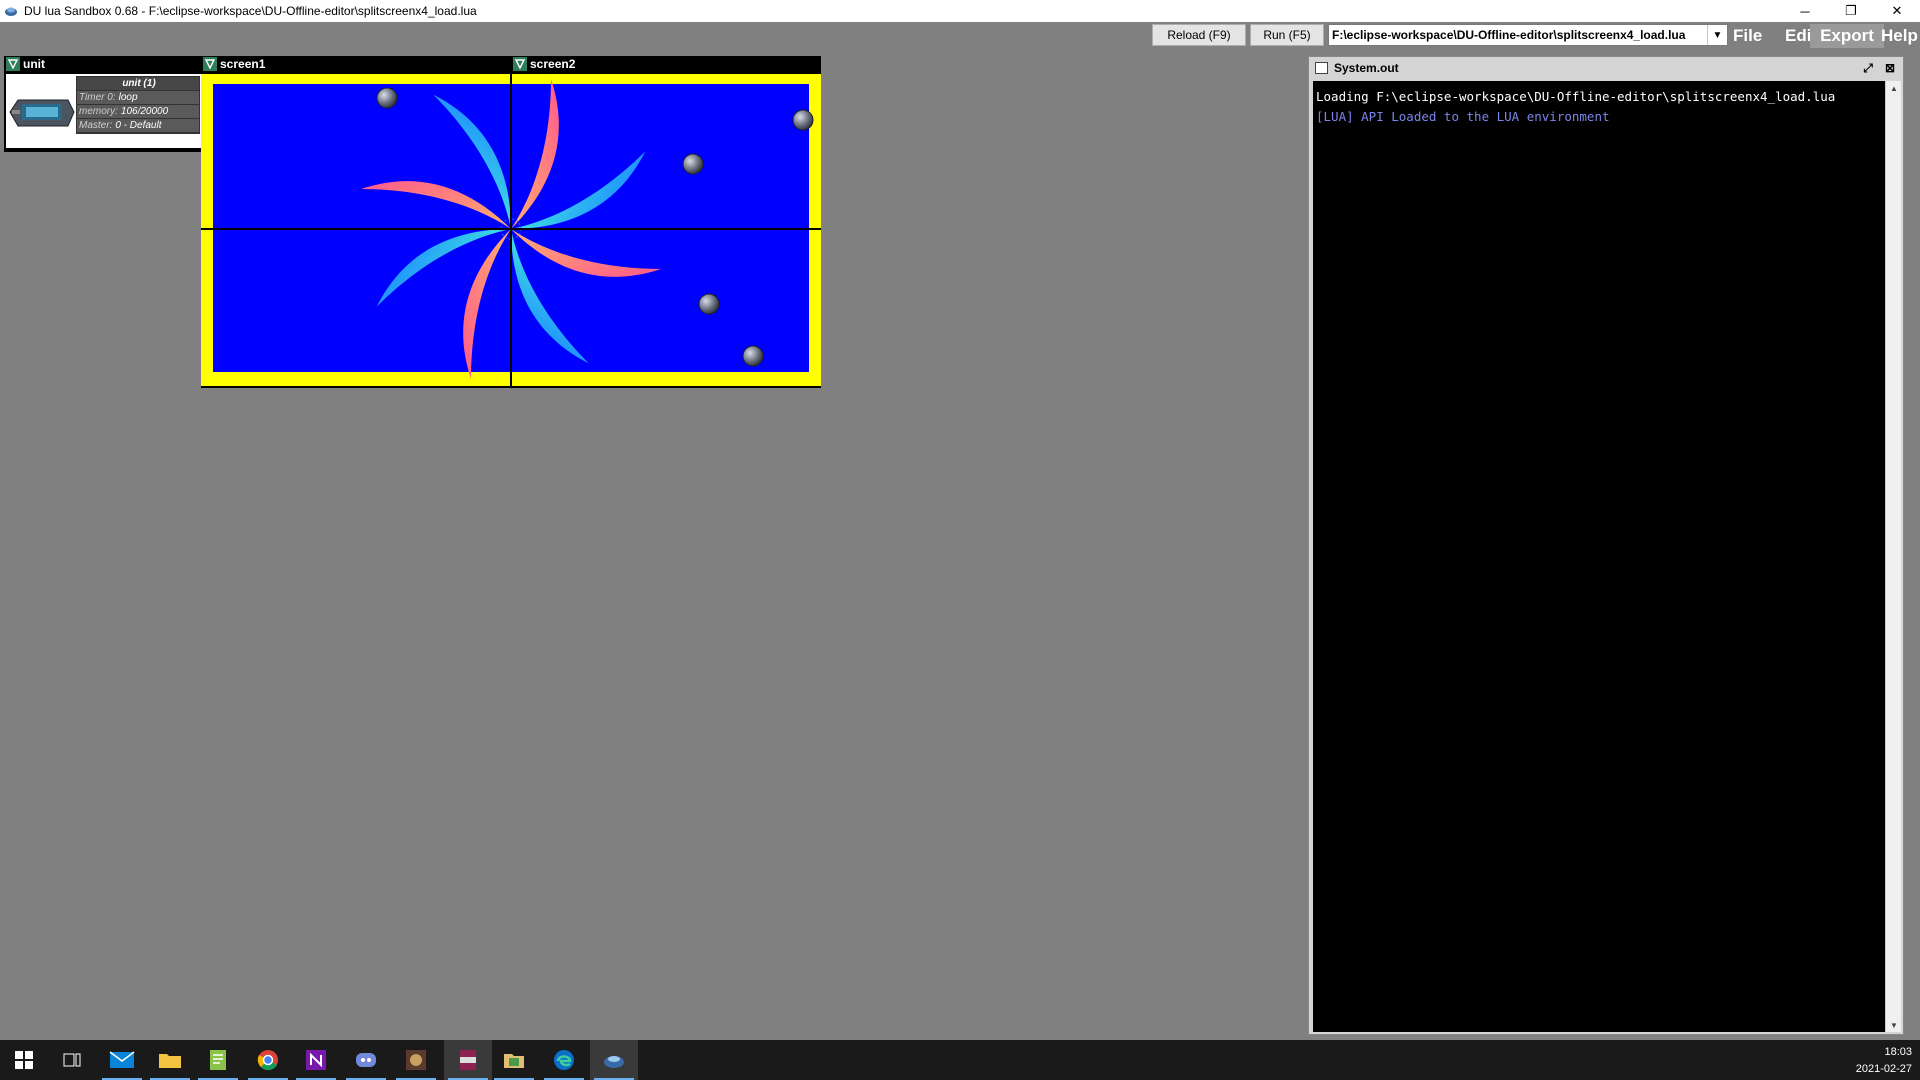 This screenshot has height=1080, width=1920. What do you see at coordinates (1805, 11) in the screenshot?
I see `minimize-button: ─` at bounding box center [1805, 11].